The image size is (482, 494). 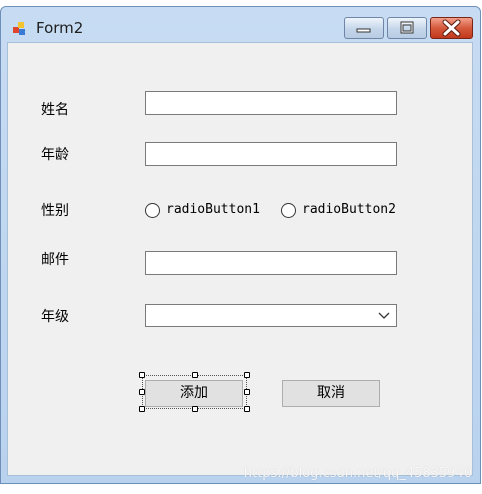 I want to click on email-label: 邮件, so click(x=55, y=260).